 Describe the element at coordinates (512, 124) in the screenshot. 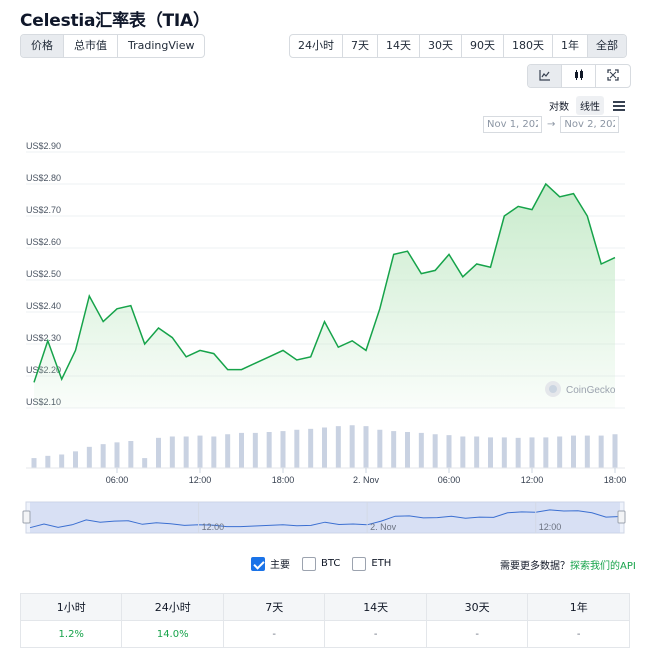

I see `date-from-input` at that location.